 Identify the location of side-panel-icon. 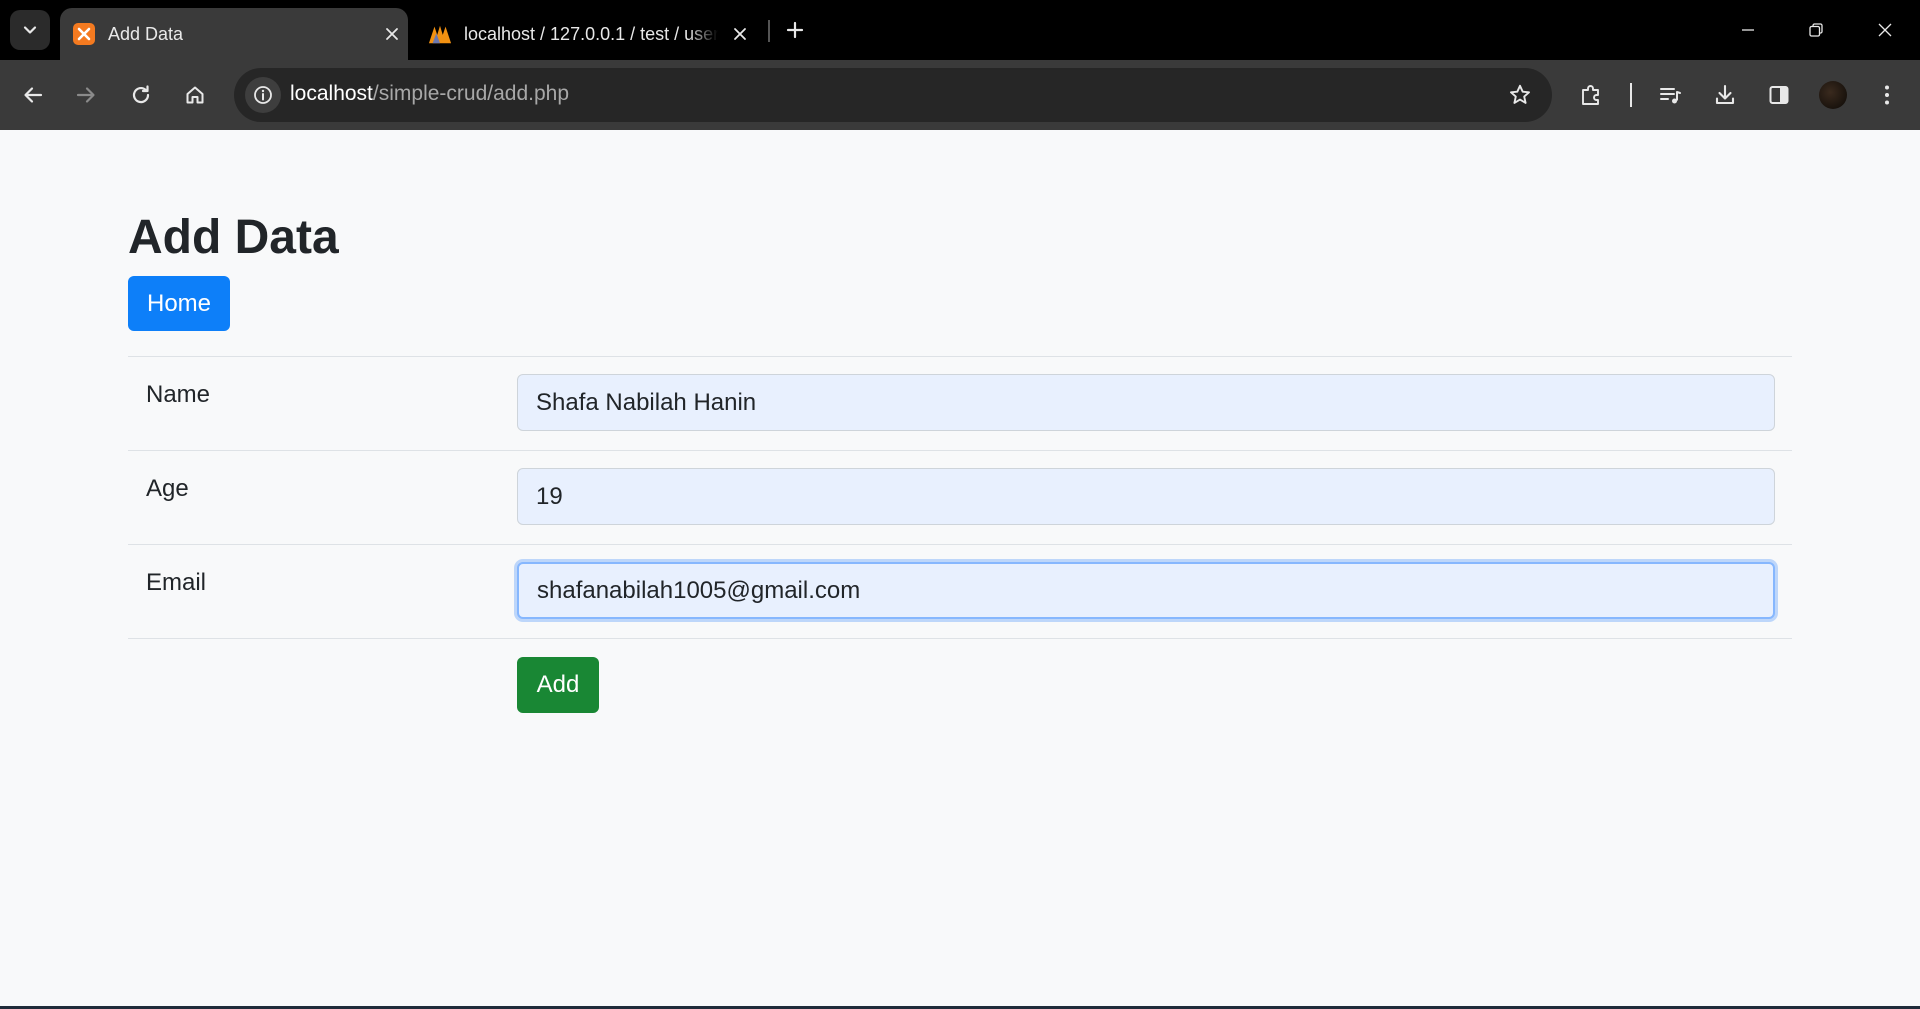
(1779, 95).